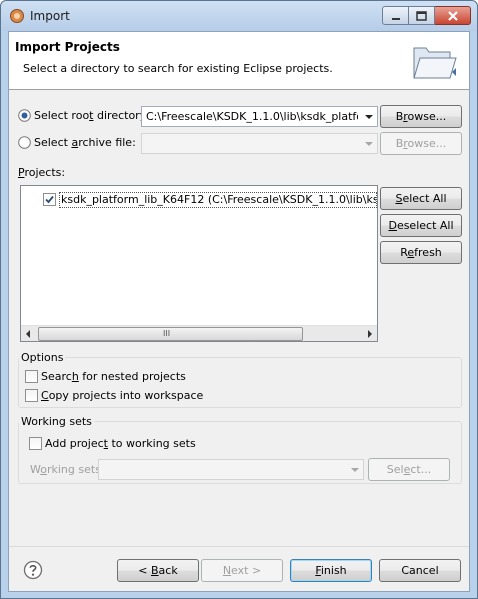  I want to click on select-archive-file-label: Select archive file:, so click(85, 142).